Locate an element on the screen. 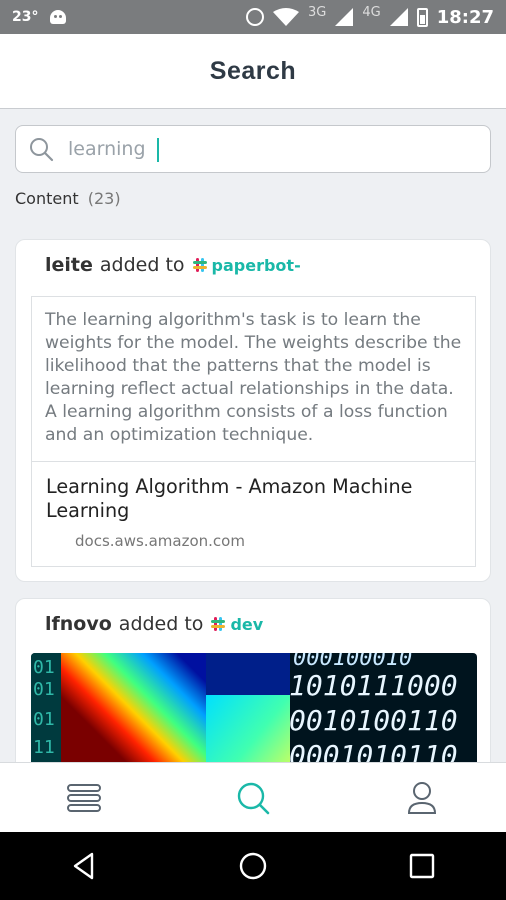 This screenshot has height=900, width=506. temperature-text: 23° is located at coordinates (25, 17).